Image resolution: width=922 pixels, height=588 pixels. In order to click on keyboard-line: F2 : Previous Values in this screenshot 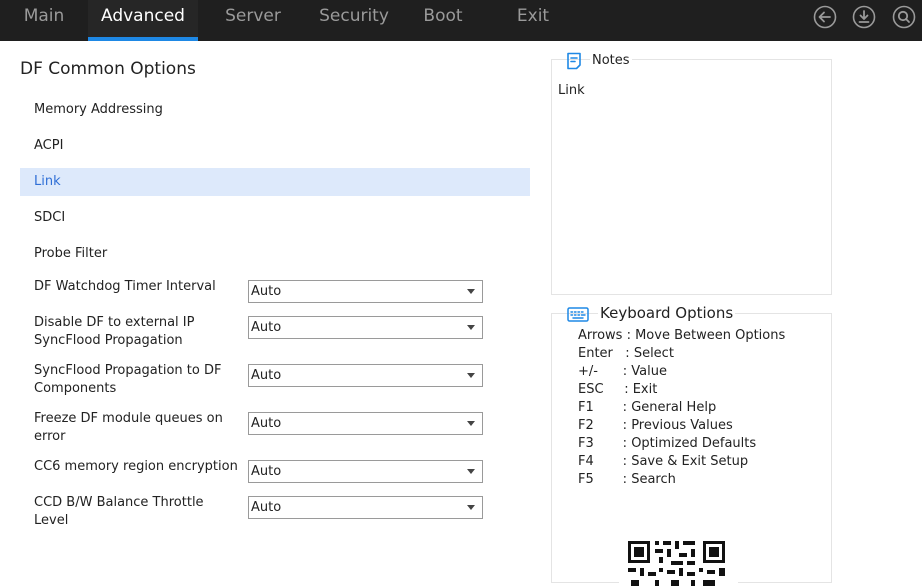, I will do `click(655, 425)`.